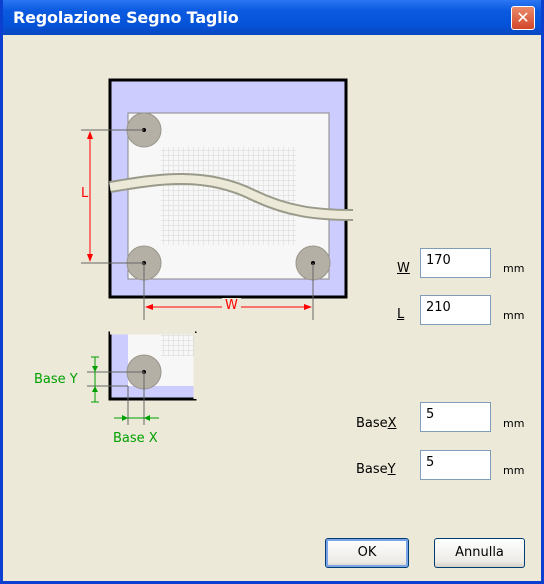 The height and width of the screenshot is (584, 544). What do you see at coordinates (401, 314) in the screenshot?
I see `l-field-label: L` at bounding box center [401, 314].